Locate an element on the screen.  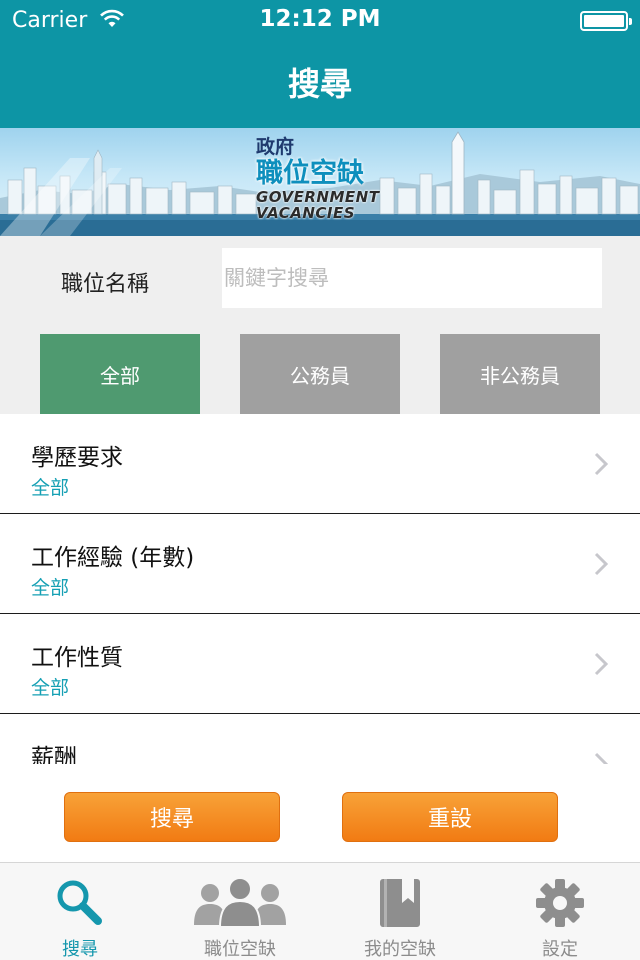
search-icon is located at coordinates (79, 902).